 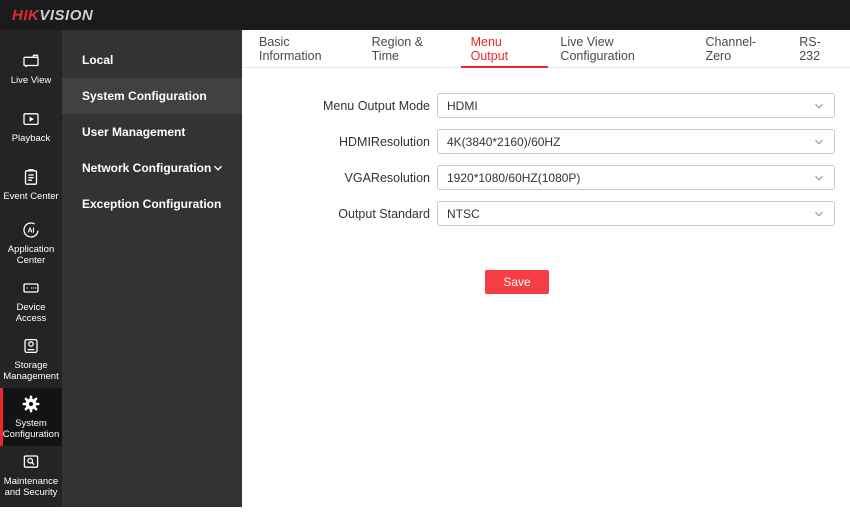 I want to click on tab-basic-information: Basic Information, so click(x=304, y=48).